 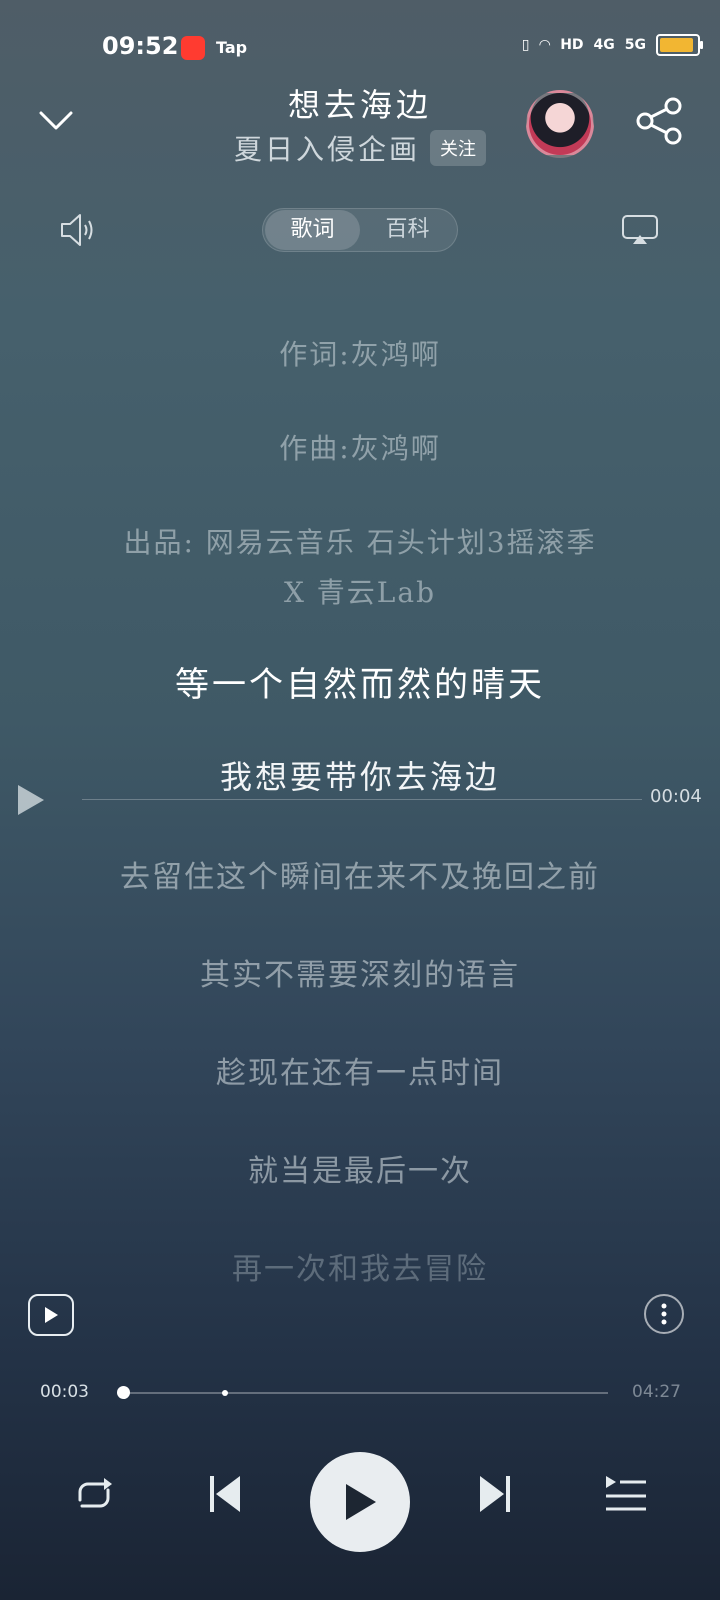 I want to click on artist-name: 夏日入侵企画, so click(x=327, y=148).